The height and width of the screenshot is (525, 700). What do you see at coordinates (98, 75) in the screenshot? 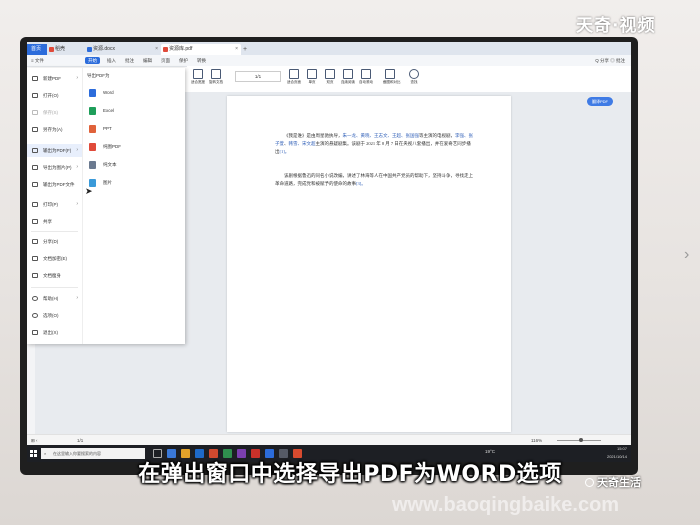
I see `submenu-title: 导出PDF为` at bounding box center [98, 75].